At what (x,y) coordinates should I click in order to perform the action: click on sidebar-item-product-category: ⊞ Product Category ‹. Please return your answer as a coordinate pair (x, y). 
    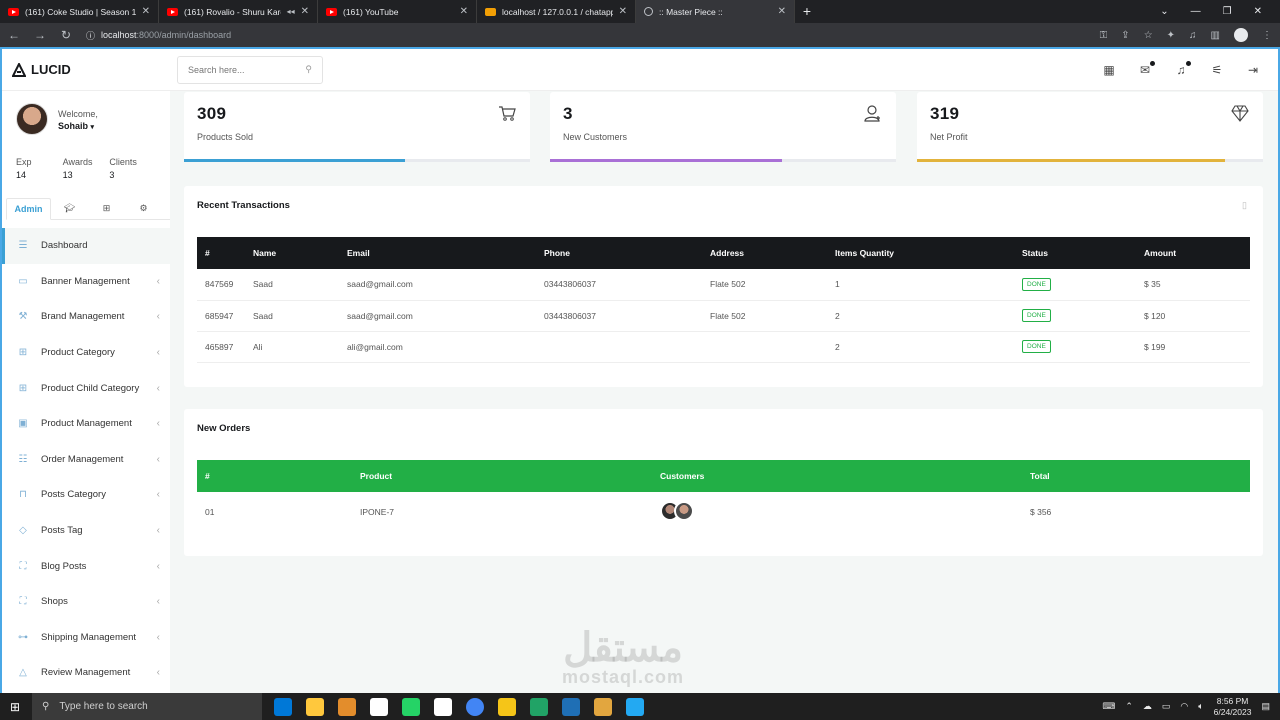
    Looking at the image, I should click on (86, 353).